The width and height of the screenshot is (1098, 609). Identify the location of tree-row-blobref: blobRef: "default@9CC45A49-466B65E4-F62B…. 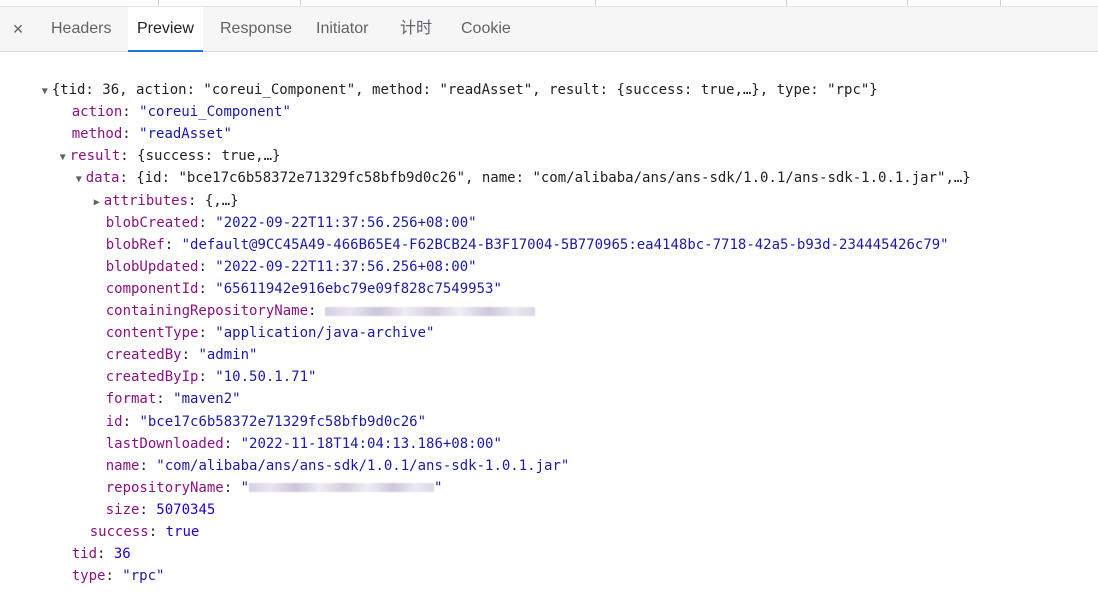
(527, 244).